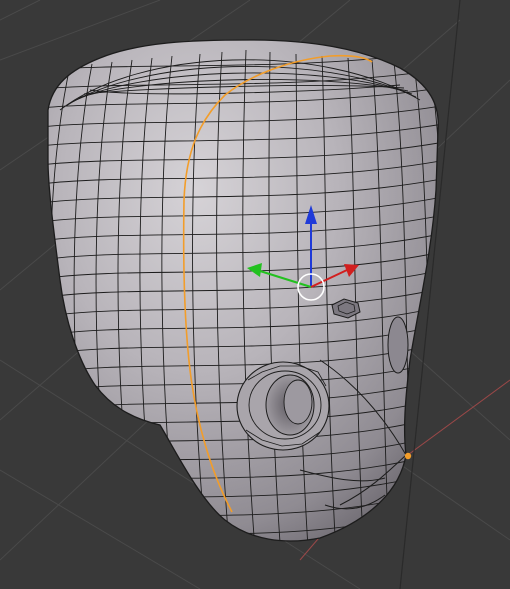 This screenshot has height=589, width=510. What do you see at coordinates (408, 456) in the screenshot?
I see `selected-vertex` at bounding box center [408, 456].